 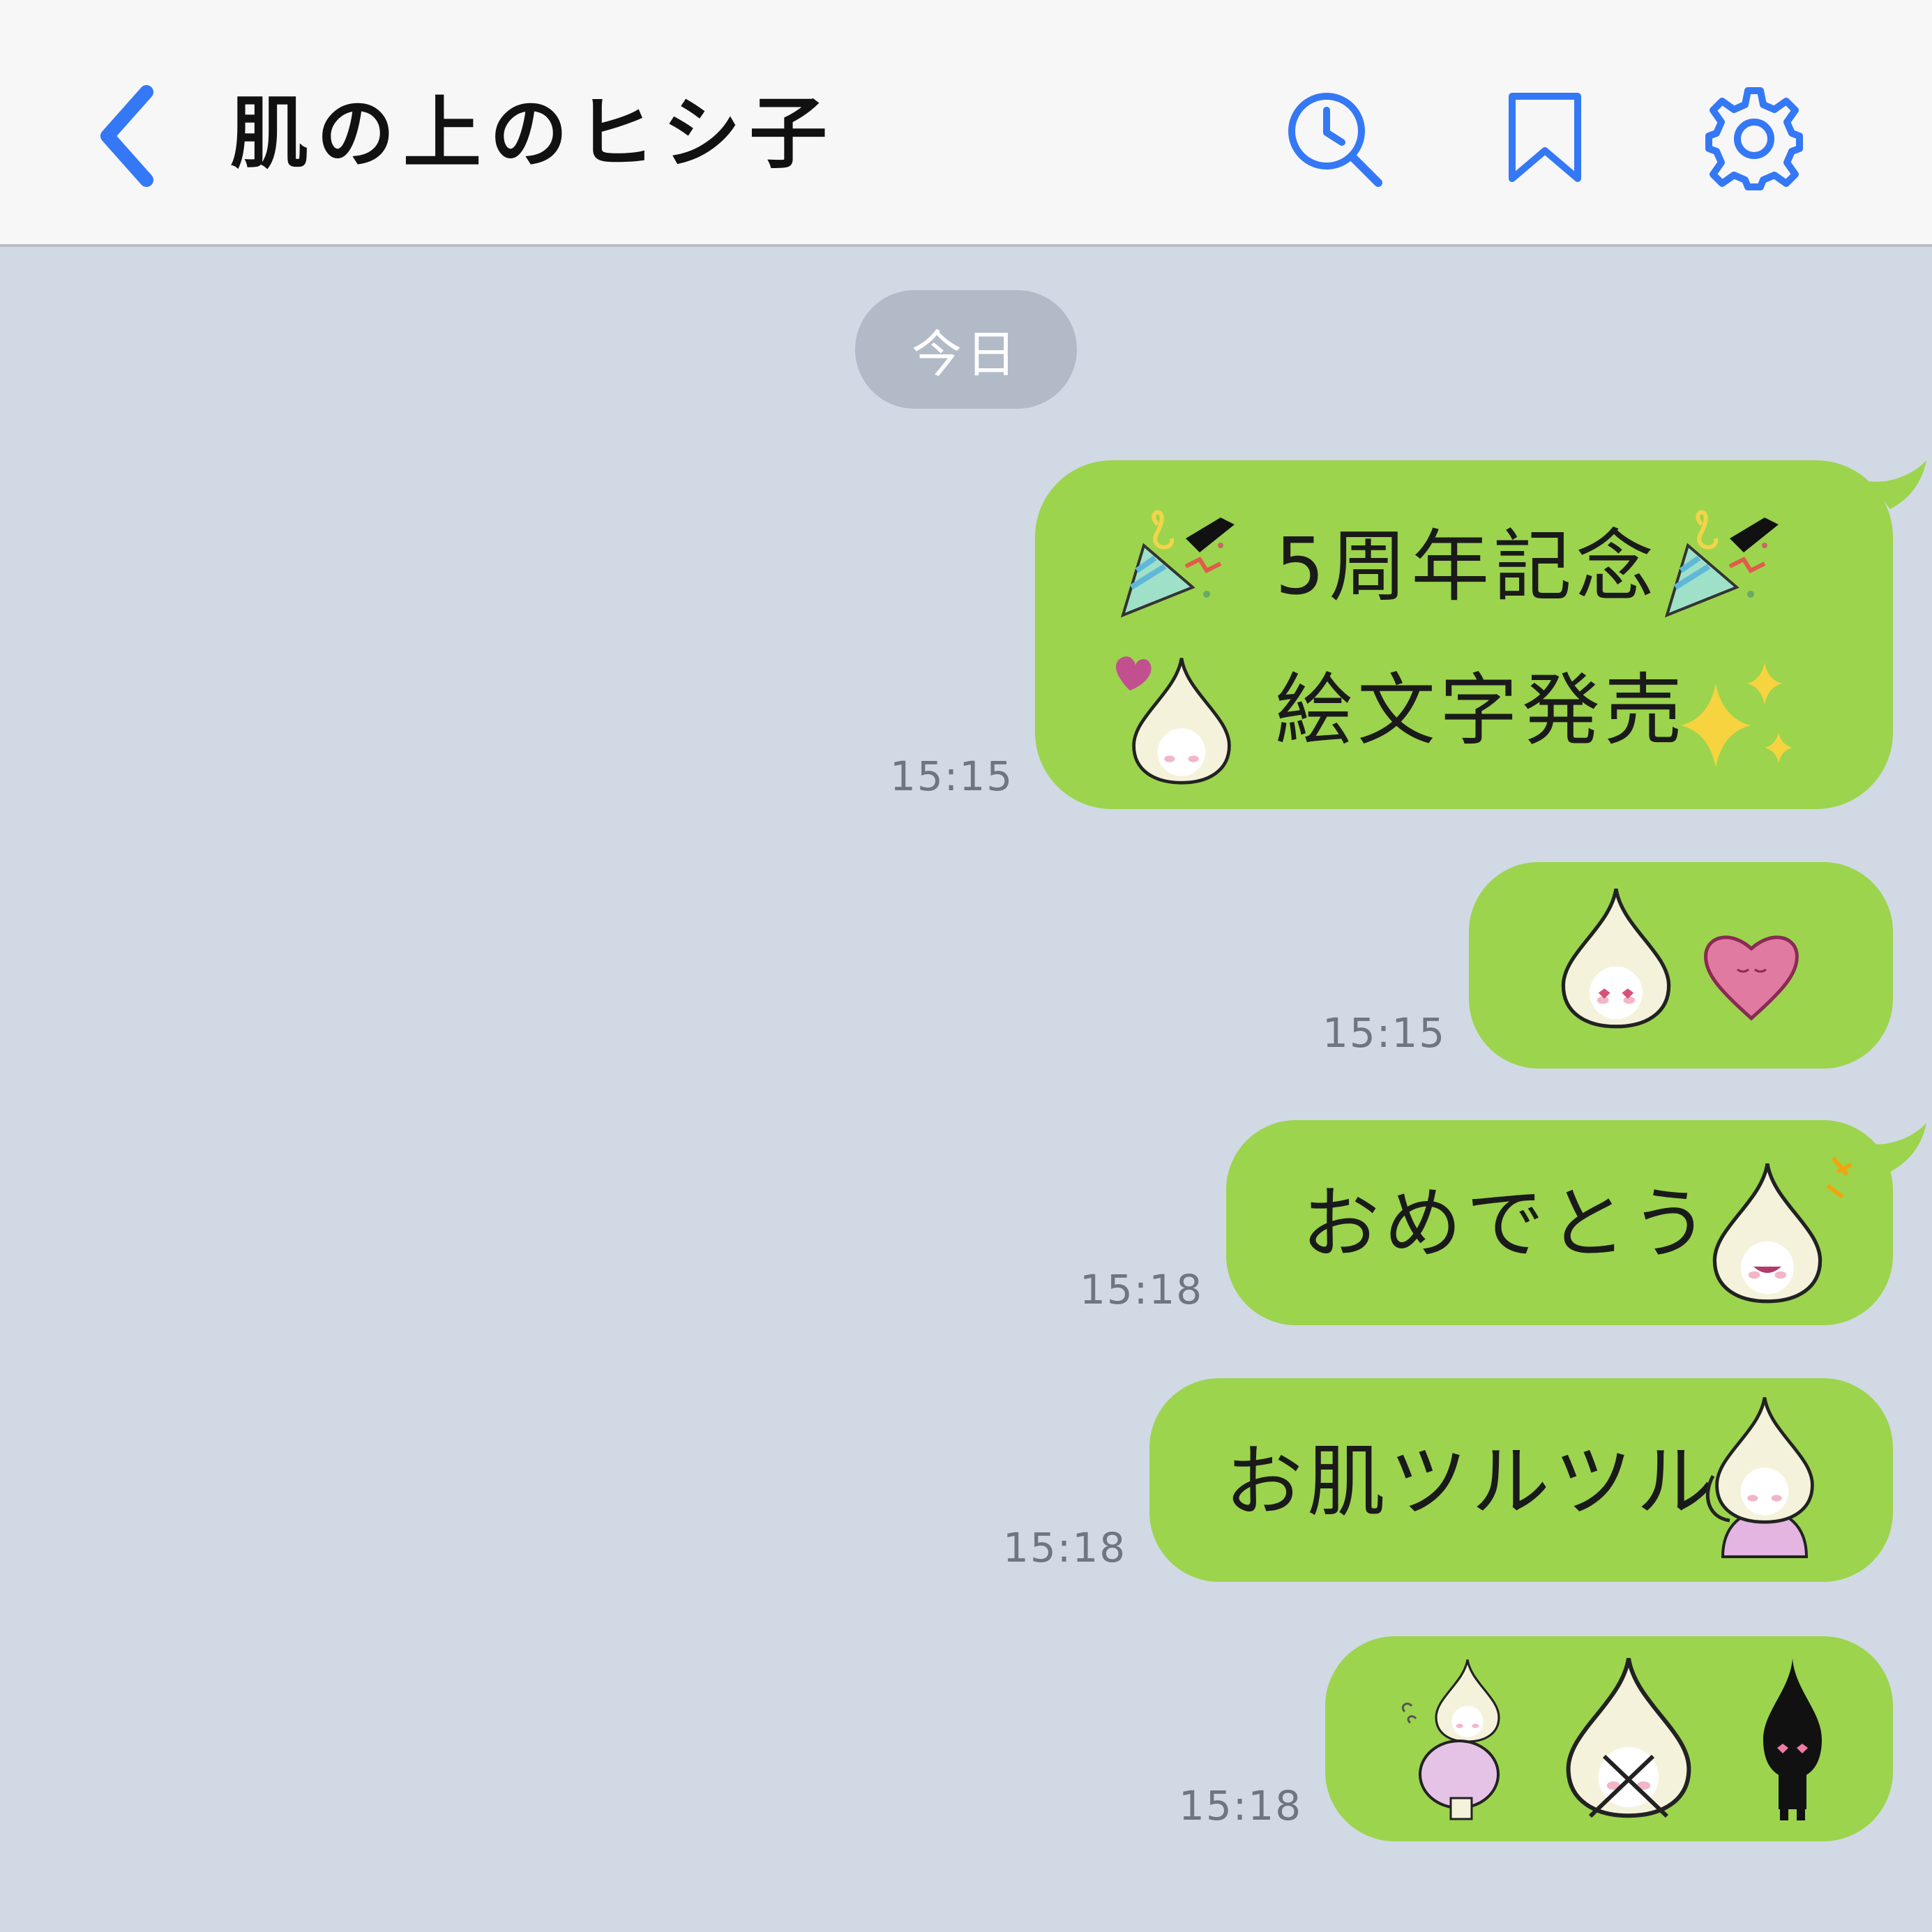 What do you see at coordinates (1467, 567) in the screenshot?
I see `message-text: 5周年記念` at bounding box center [1467, 567].